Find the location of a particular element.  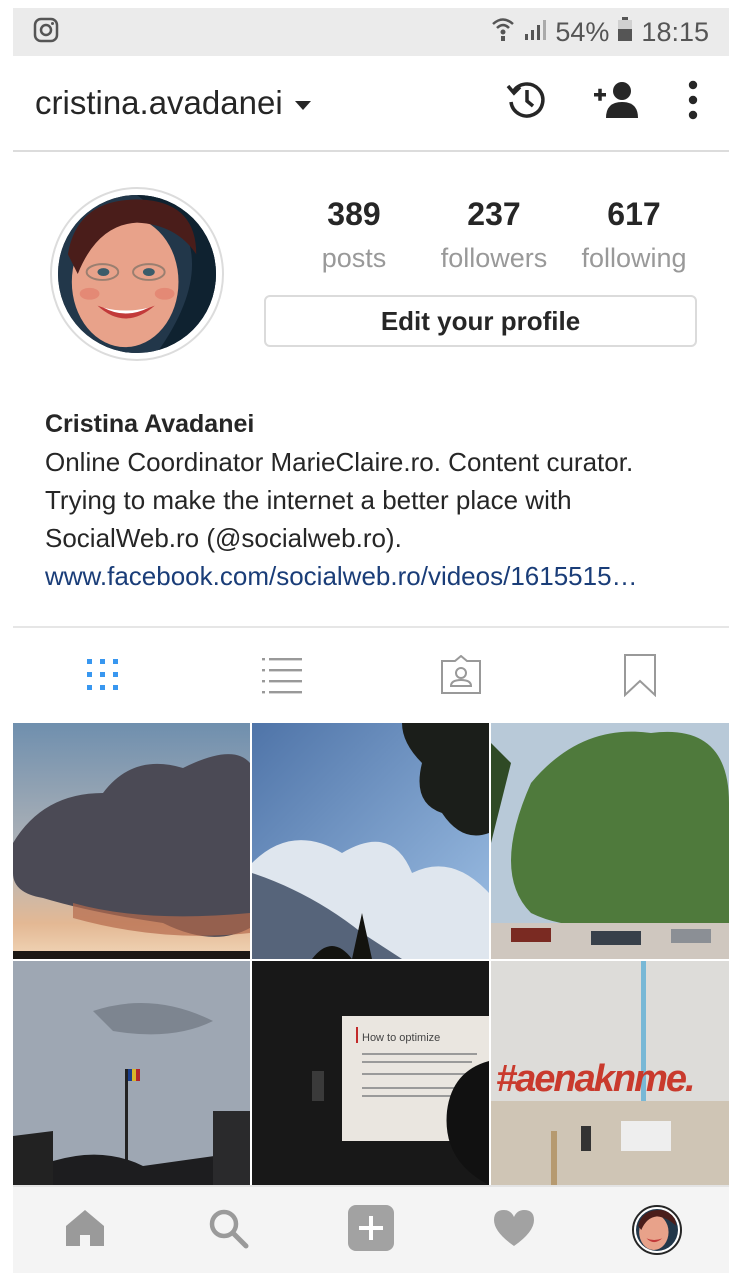

stat-value: 389 is located at coordinates (354, 214).